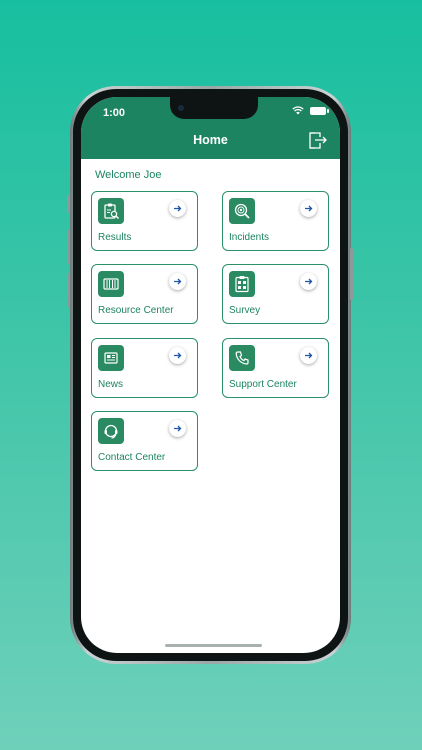 The height and width of the screenshot is (750, 422). I want to click on app-header: 1:00 Home, so click(210, 128).